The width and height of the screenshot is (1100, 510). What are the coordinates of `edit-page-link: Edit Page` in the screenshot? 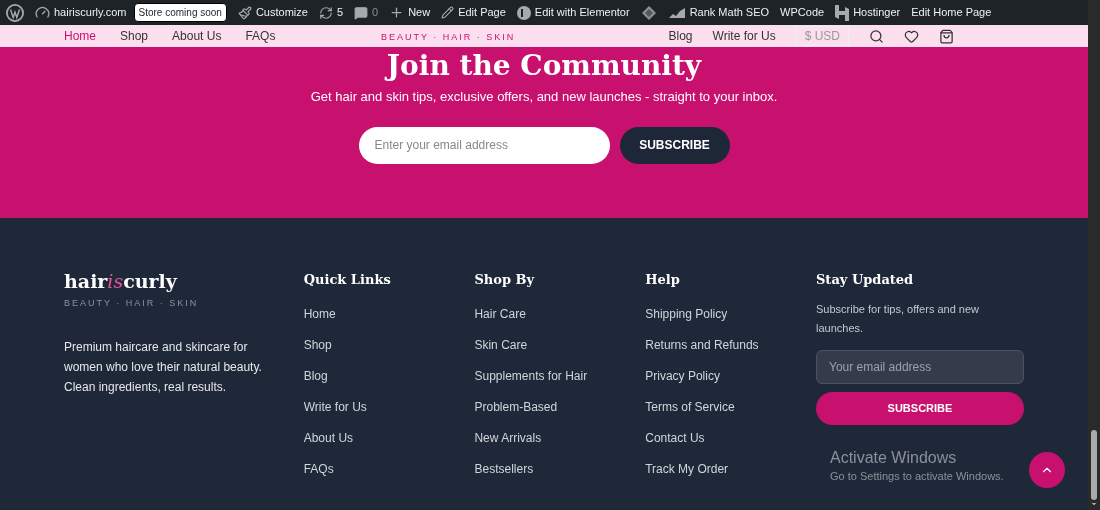 It's located at (473, 12).